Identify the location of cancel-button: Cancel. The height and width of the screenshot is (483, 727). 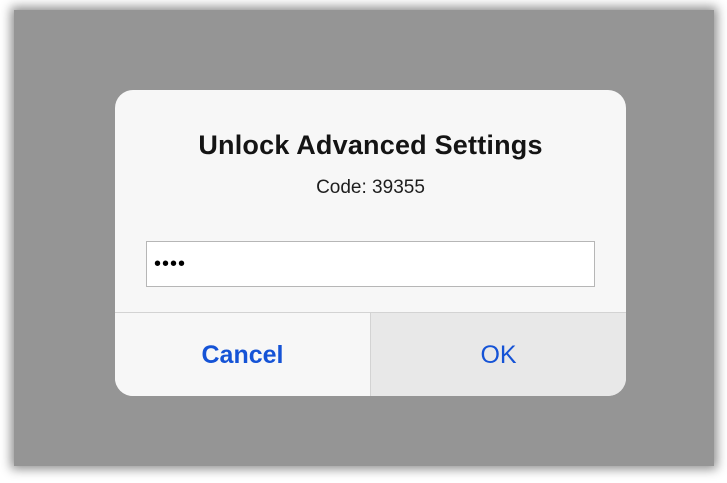
(242, 354).